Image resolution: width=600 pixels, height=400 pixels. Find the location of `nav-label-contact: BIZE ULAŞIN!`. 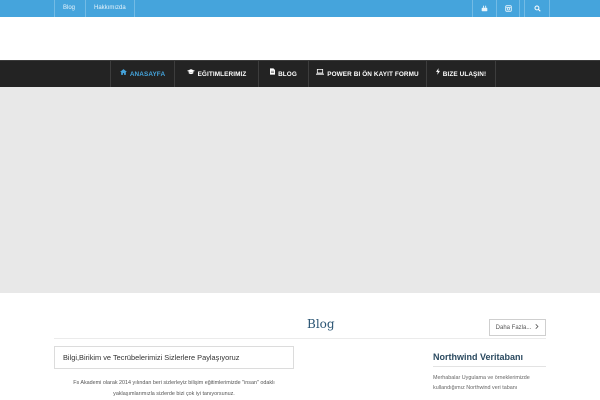

nav-label-contact: BIZE ULAŞIN! is located at coordinates (464, 74).